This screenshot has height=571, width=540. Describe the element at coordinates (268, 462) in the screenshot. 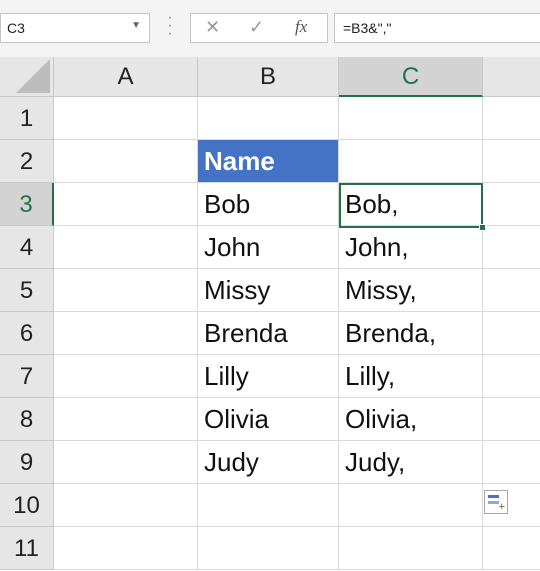

I see `cell-b9: Judy` at that location.